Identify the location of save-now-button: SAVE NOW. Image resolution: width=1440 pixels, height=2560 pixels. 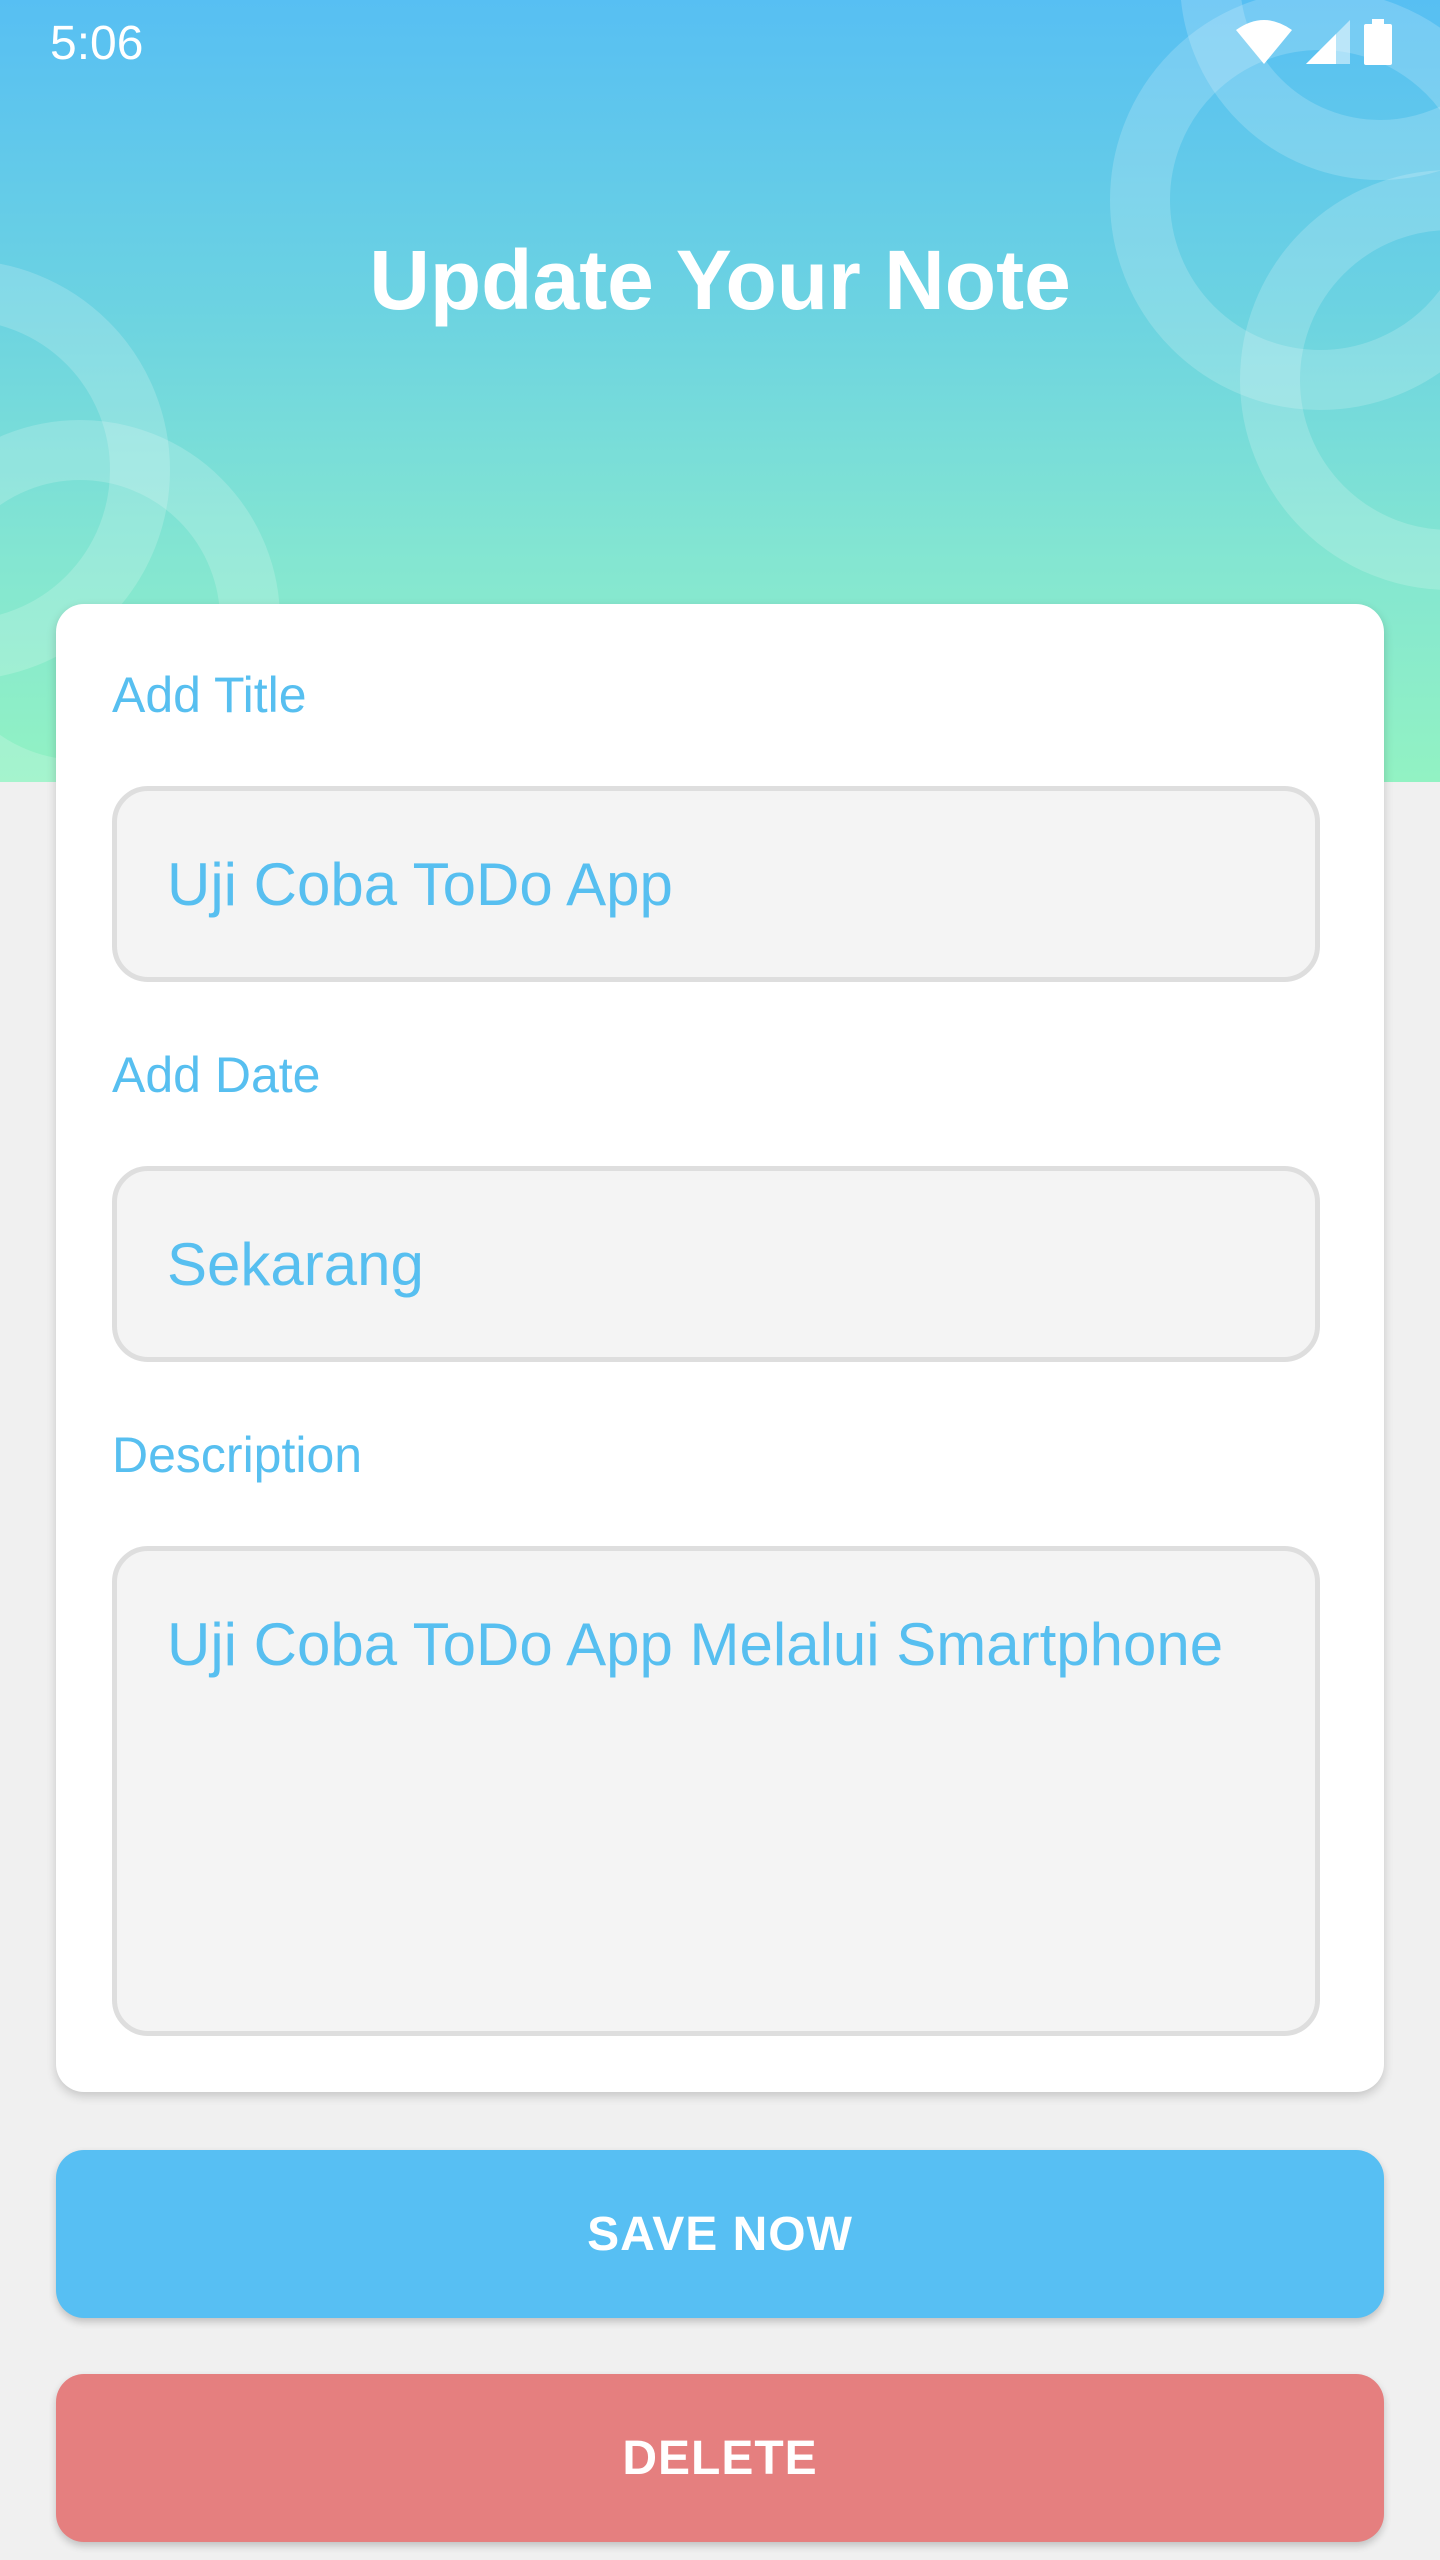
(720, 2234).